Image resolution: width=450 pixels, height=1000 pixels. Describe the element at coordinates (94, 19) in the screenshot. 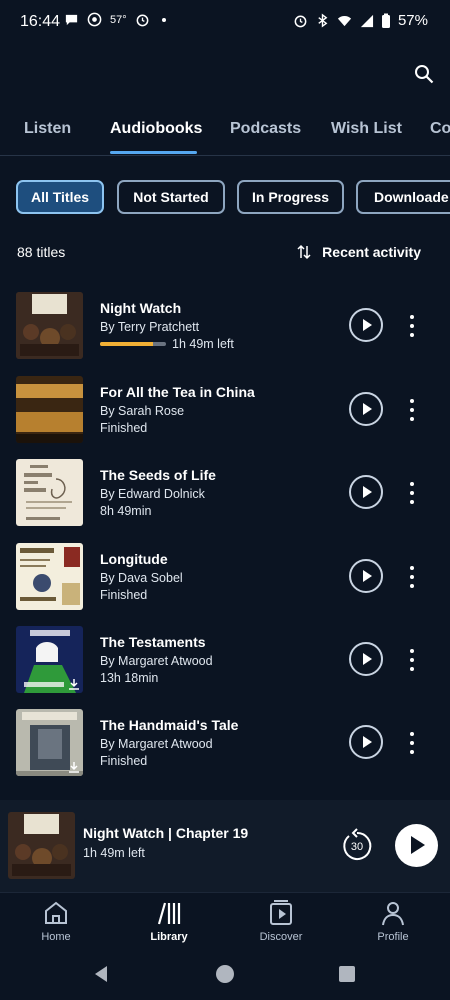

I see `whatsapp-icon` at that location.